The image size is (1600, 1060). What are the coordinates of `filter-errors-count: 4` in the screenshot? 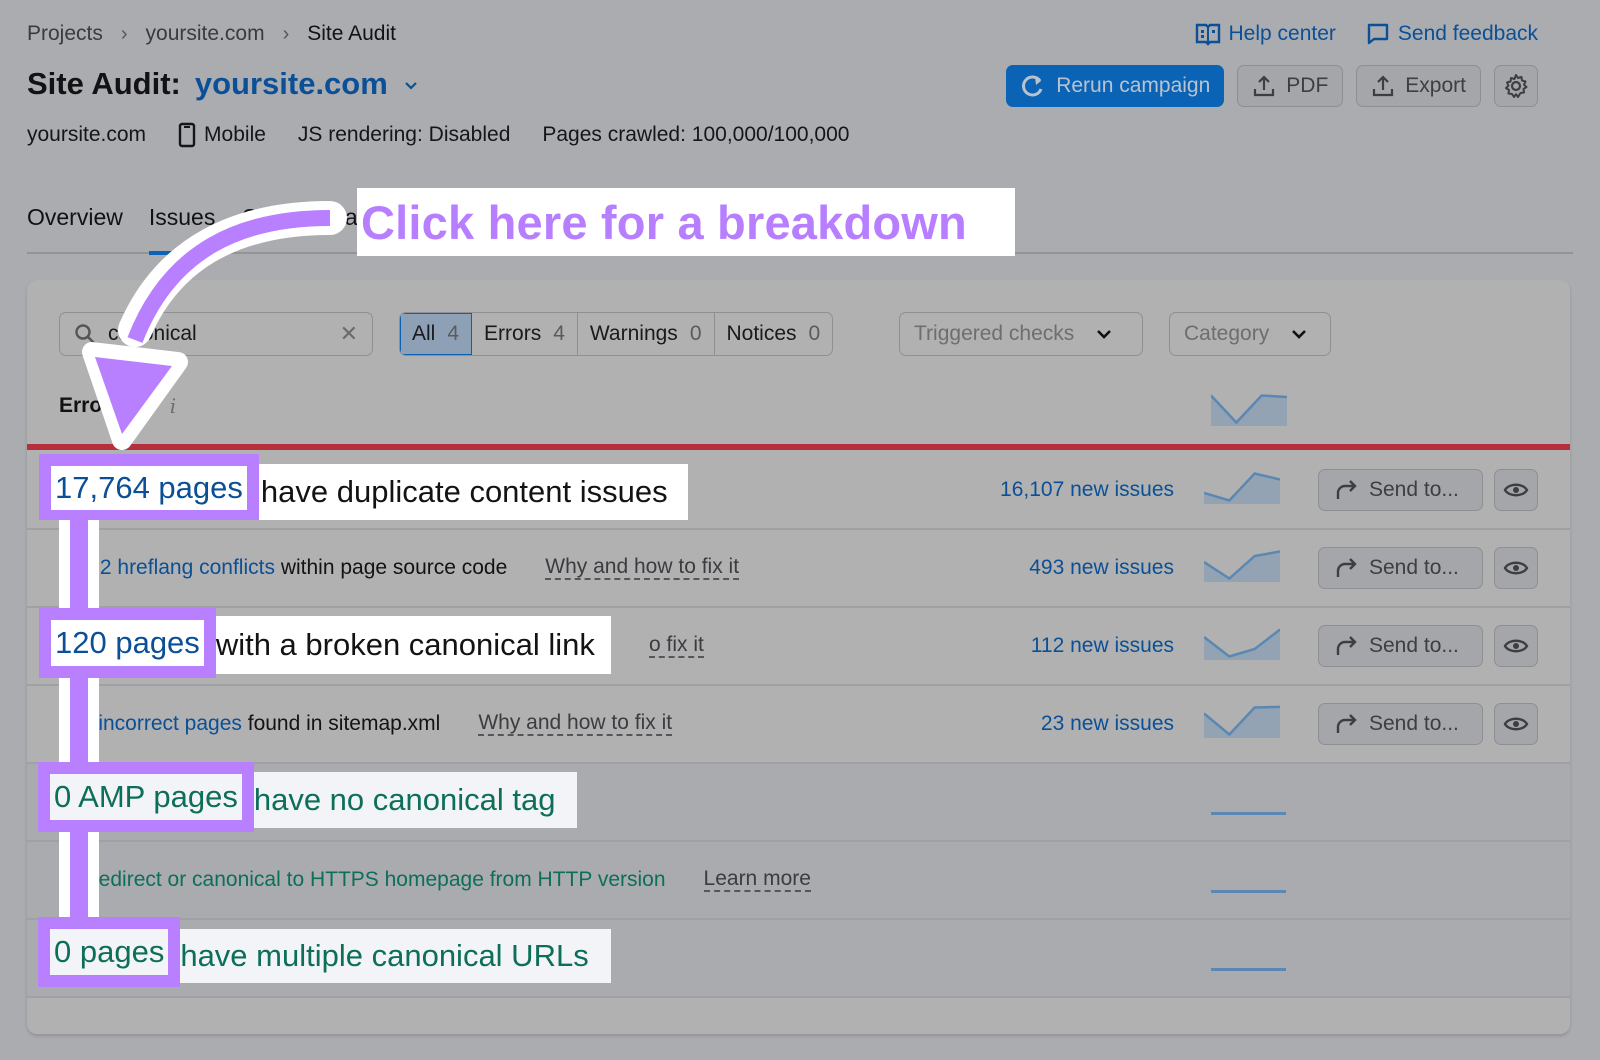 It's located at (559, 333).